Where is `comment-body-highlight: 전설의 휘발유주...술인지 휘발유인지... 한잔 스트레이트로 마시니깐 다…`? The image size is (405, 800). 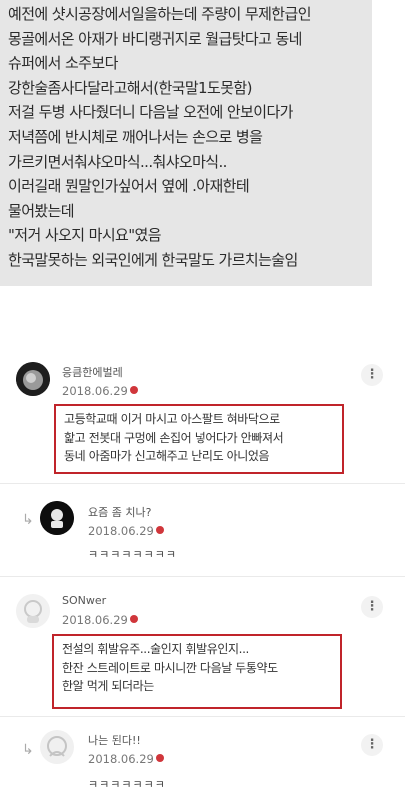 comment-body-highlight: 전설의 휘발유주...술인지 휘발유인지... 한잔 스트레이트로 마시니깐 다… is located at coordinates (197, 671).